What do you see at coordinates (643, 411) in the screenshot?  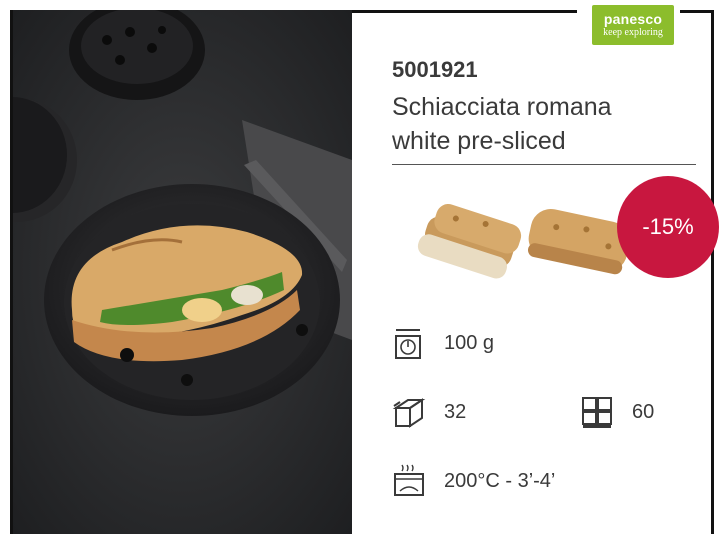 I see `boxes-per-pallet: 60` at bounding box center [643, 411].